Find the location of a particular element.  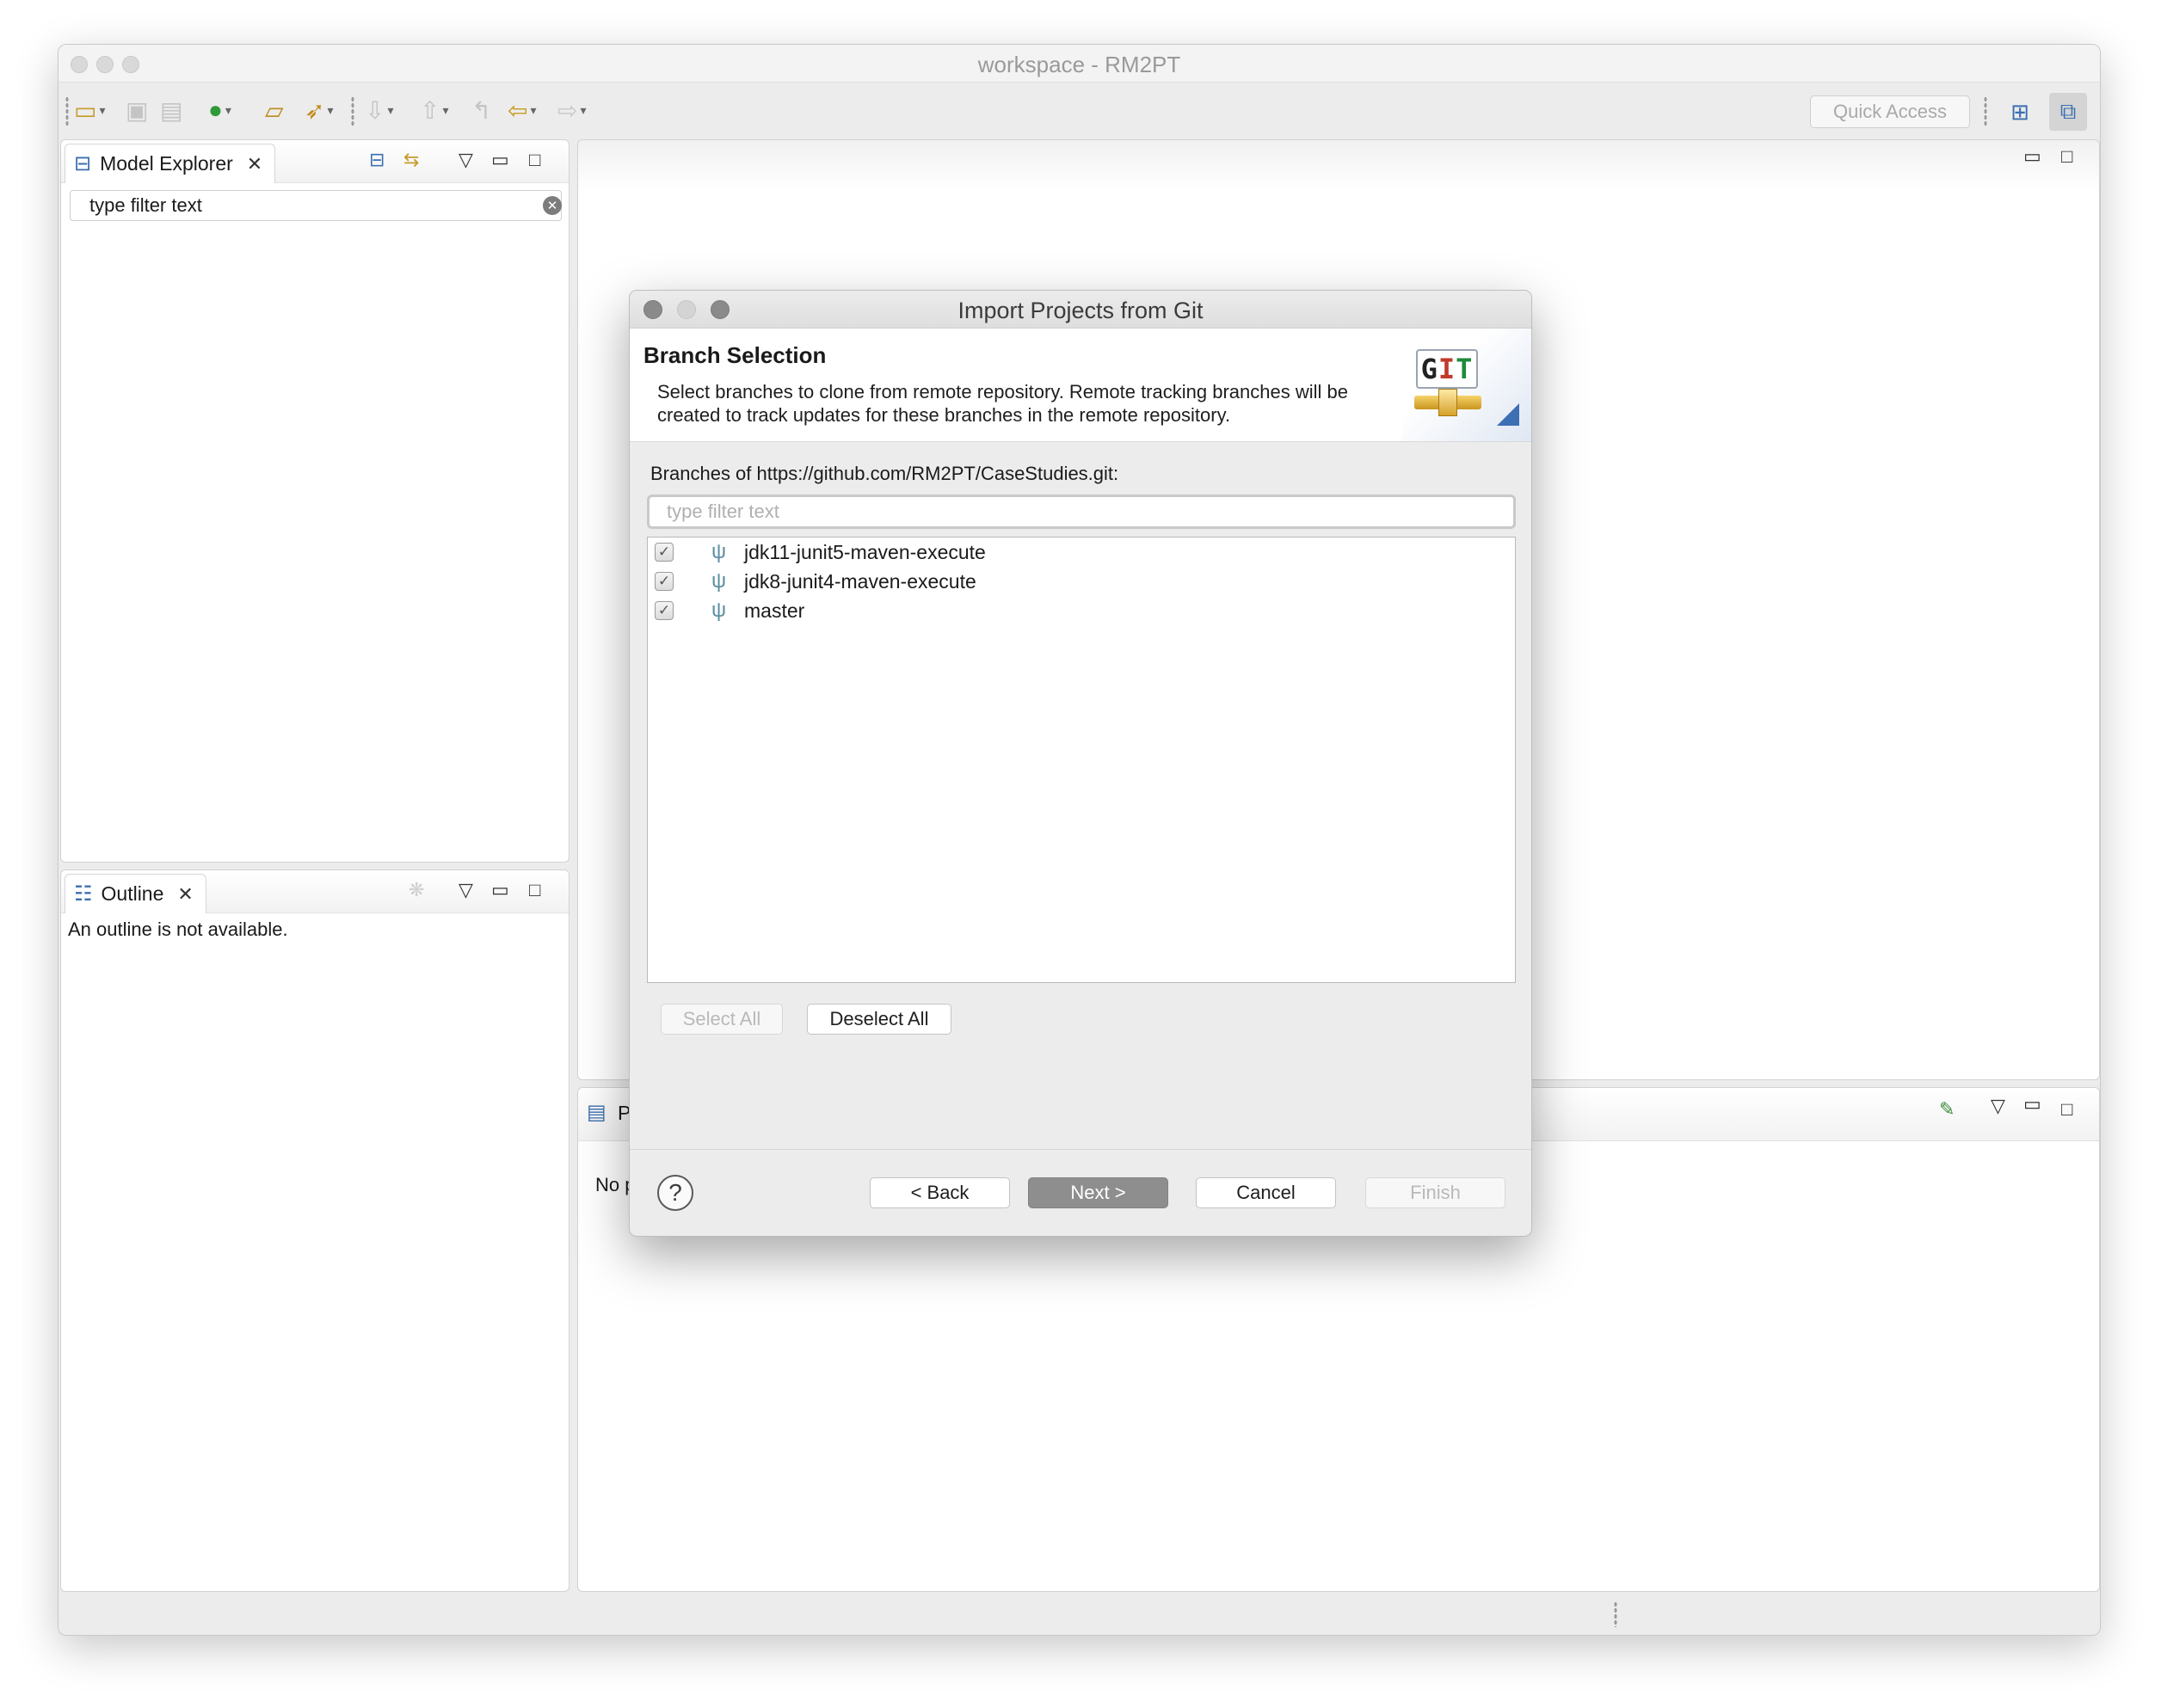

git-logo-letters: GIT is located at coordinates (1447, 369).